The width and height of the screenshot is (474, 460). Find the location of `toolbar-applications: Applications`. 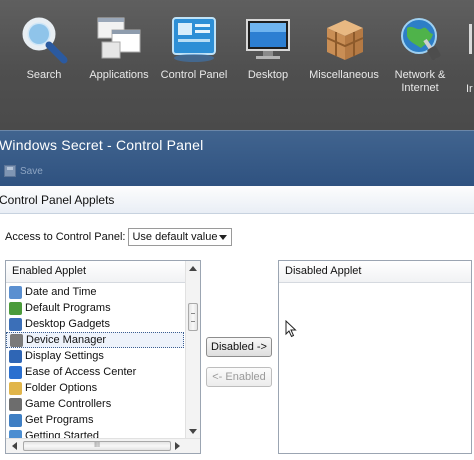

toolbar-applications: Applications is located at coordinates (119, 63).